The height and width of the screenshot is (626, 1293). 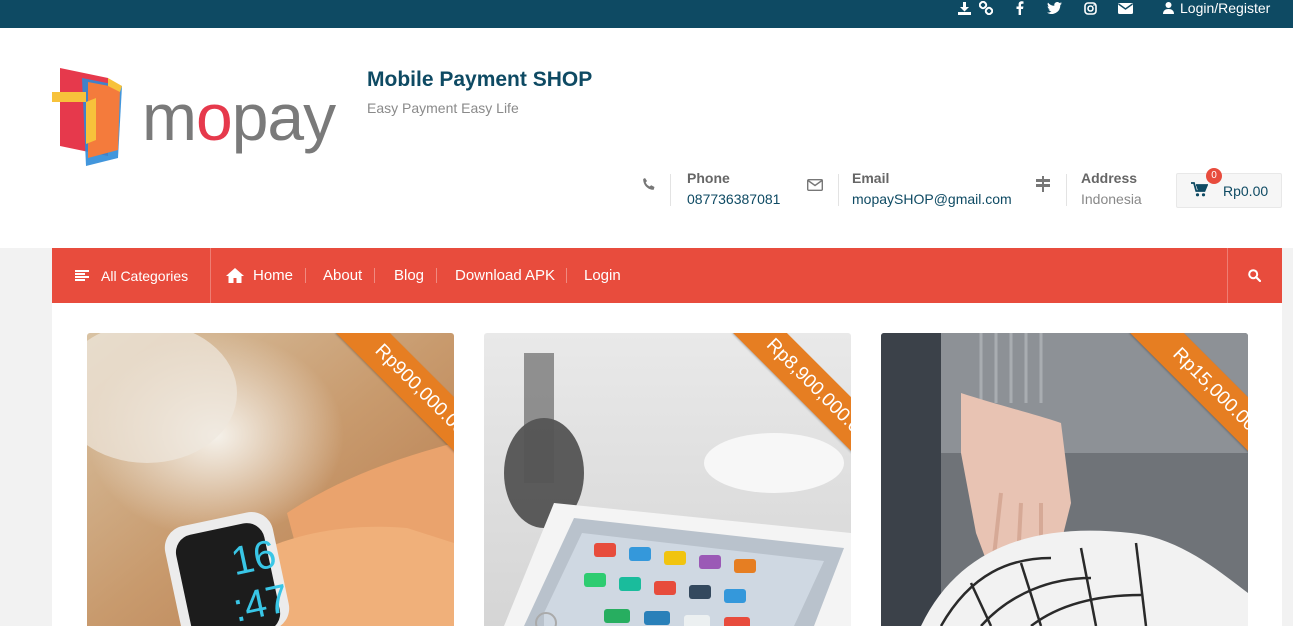 I want to click on mopay-logo-mark, so click(x=87, y=117).